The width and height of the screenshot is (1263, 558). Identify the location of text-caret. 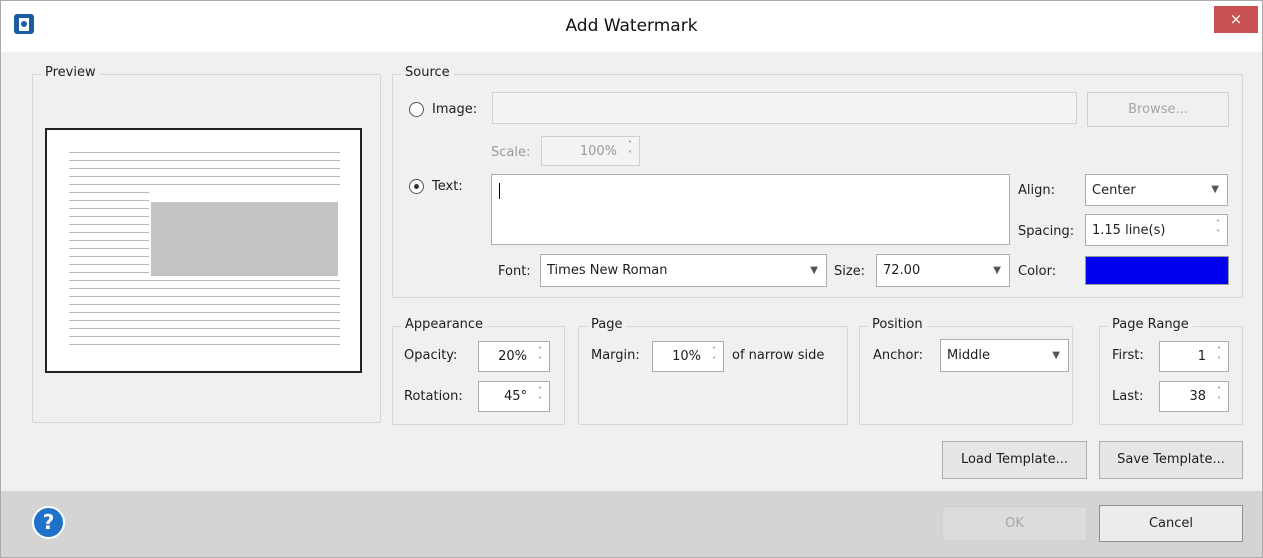
(499, 191).